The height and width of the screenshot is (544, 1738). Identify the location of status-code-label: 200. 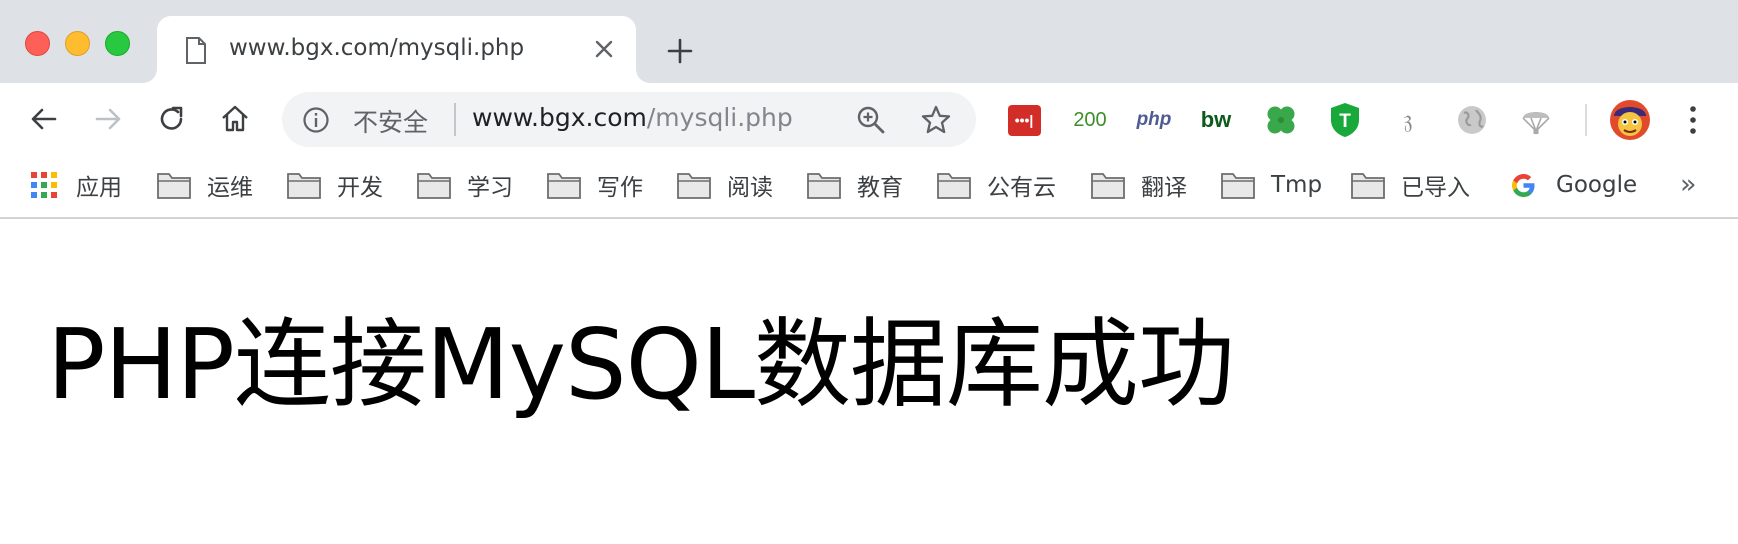
(1090, 119).